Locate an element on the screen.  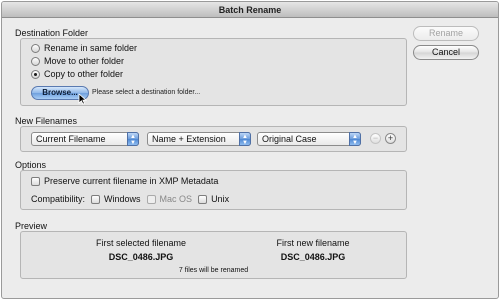
select-value: Original Case is located at coordinates (289, 139).